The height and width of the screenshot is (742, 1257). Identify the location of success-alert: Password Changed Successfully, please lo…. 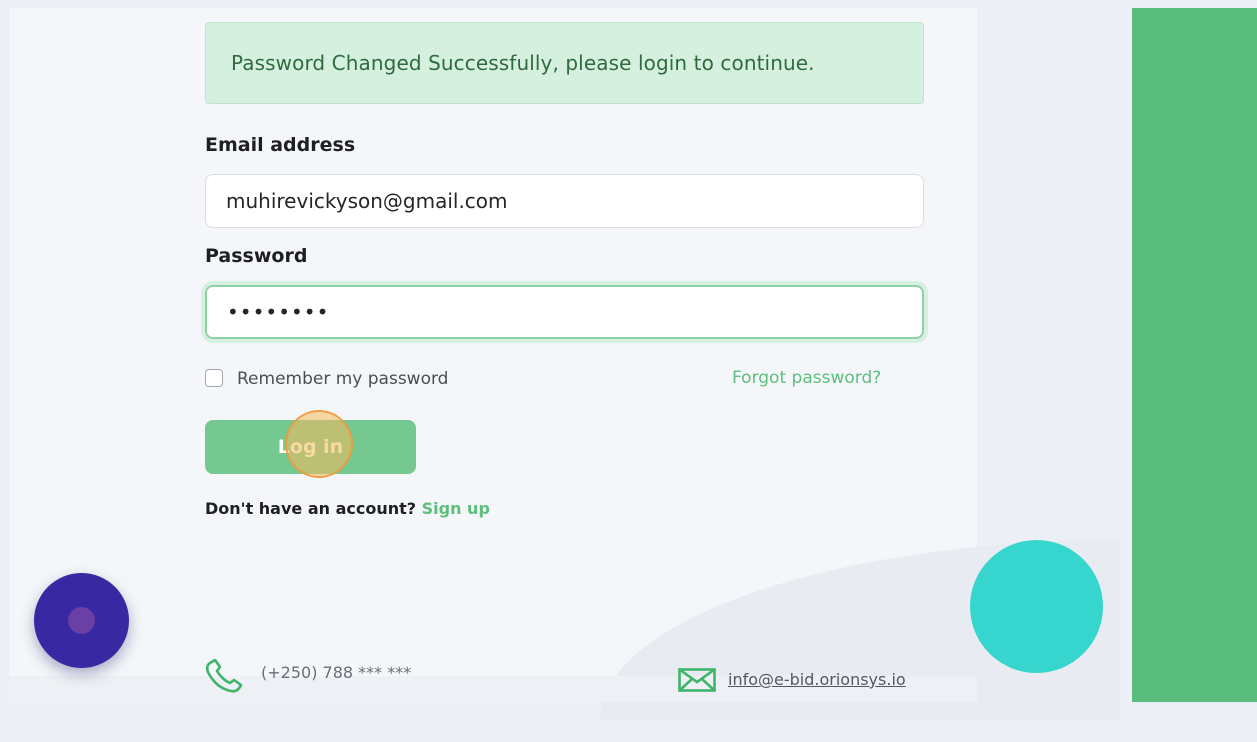
(564, 63).